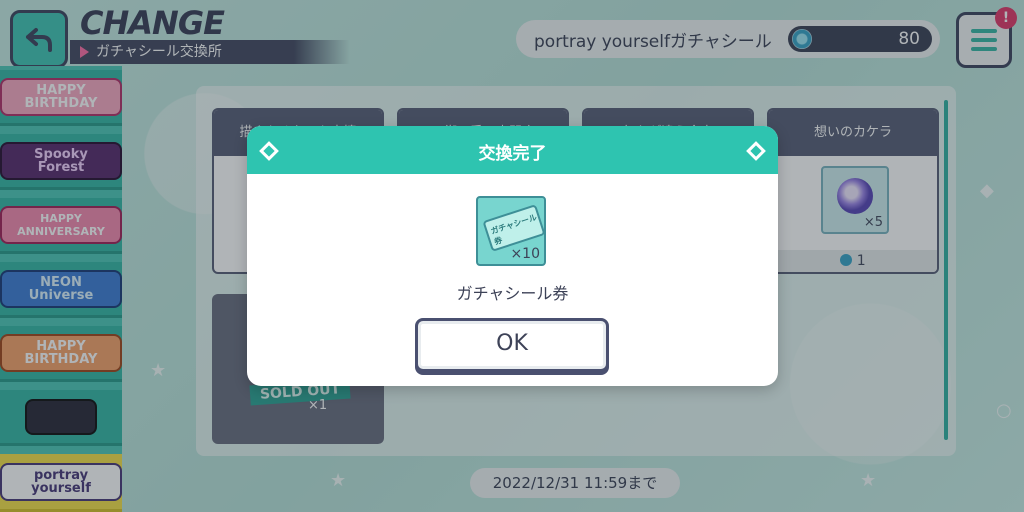  What do you see at coordinates (512, 154) in the screenshot?
I see `dialog-title: 交換完了` at bounding box center [512, 154].